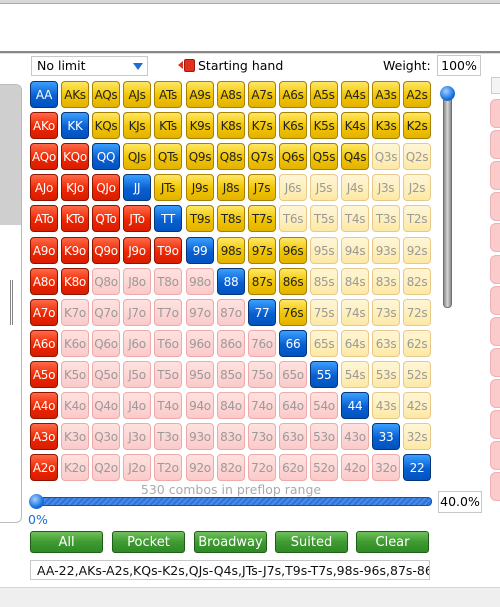 Image resolution: width=500 pixels, height=607 pixels. Describe the element at coordinates (262, 156) in the screenshot. I see `hand-cell-Q7s: Q7s` at that location.